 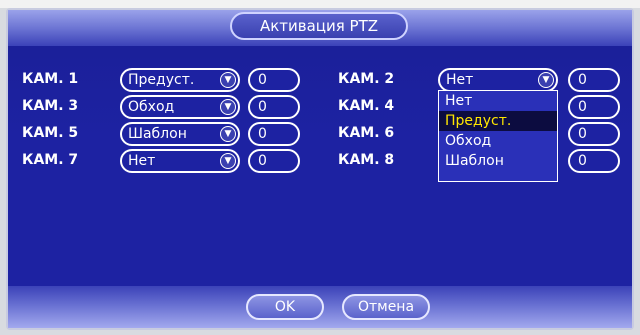 I want to click on cam4-number-field: 0, so click(x=594, y=107).